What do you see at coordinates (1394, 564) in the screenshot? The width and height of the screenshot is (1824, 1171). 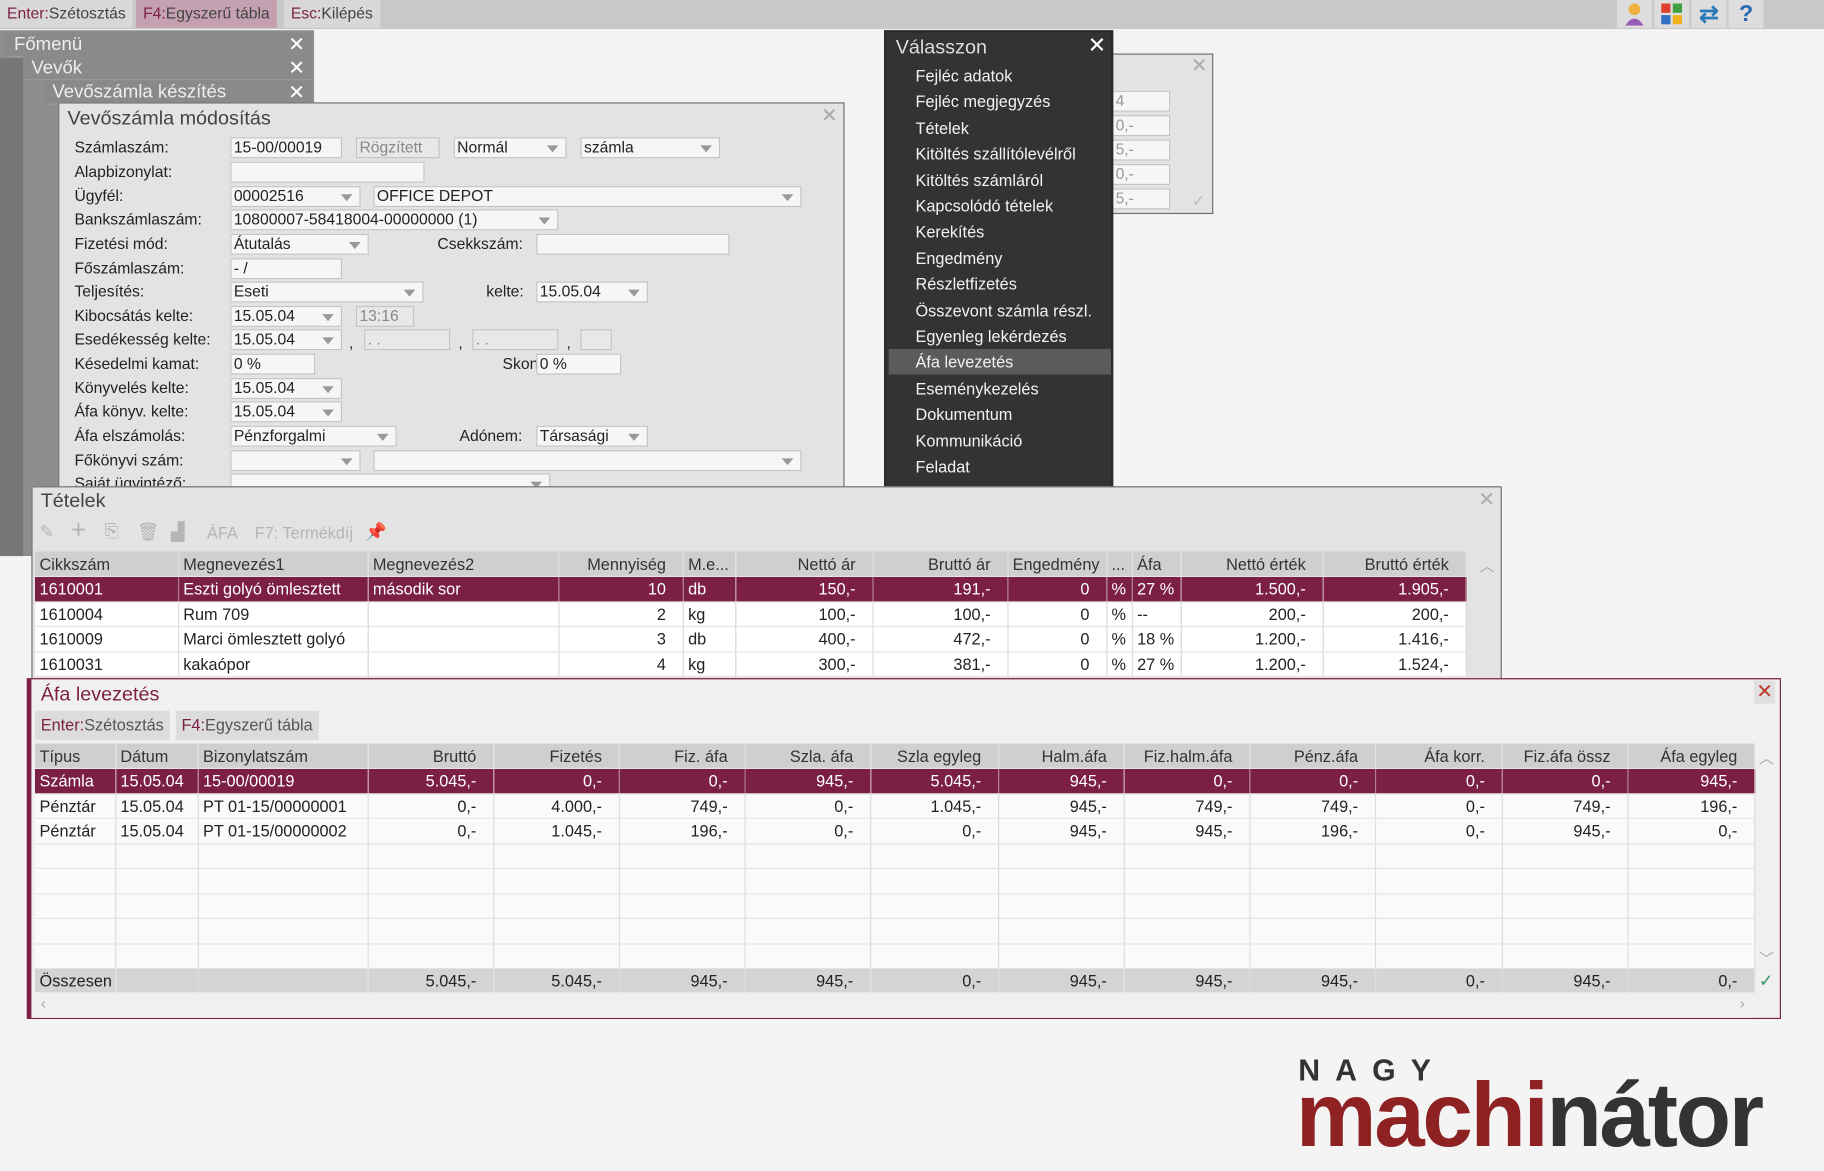 I see `column-header: Bruttó érték` at bounding box center [1394, 564].